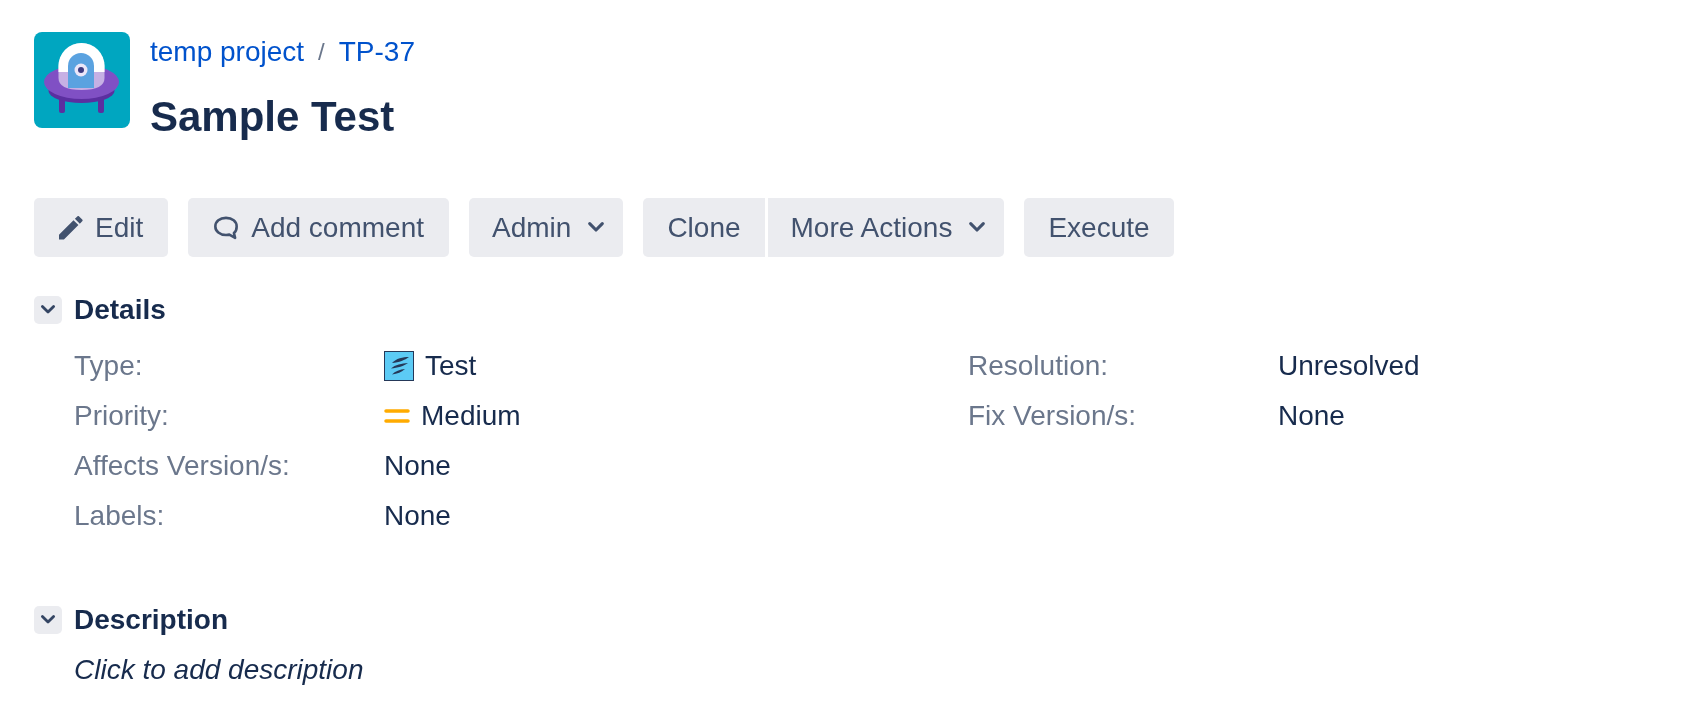 Image resolution: width=1684 pixels, height=708 pixels. Describe the element at coordinates (1099, 227) in the screenshot. I see `toolbar-button: Execute` at that location.